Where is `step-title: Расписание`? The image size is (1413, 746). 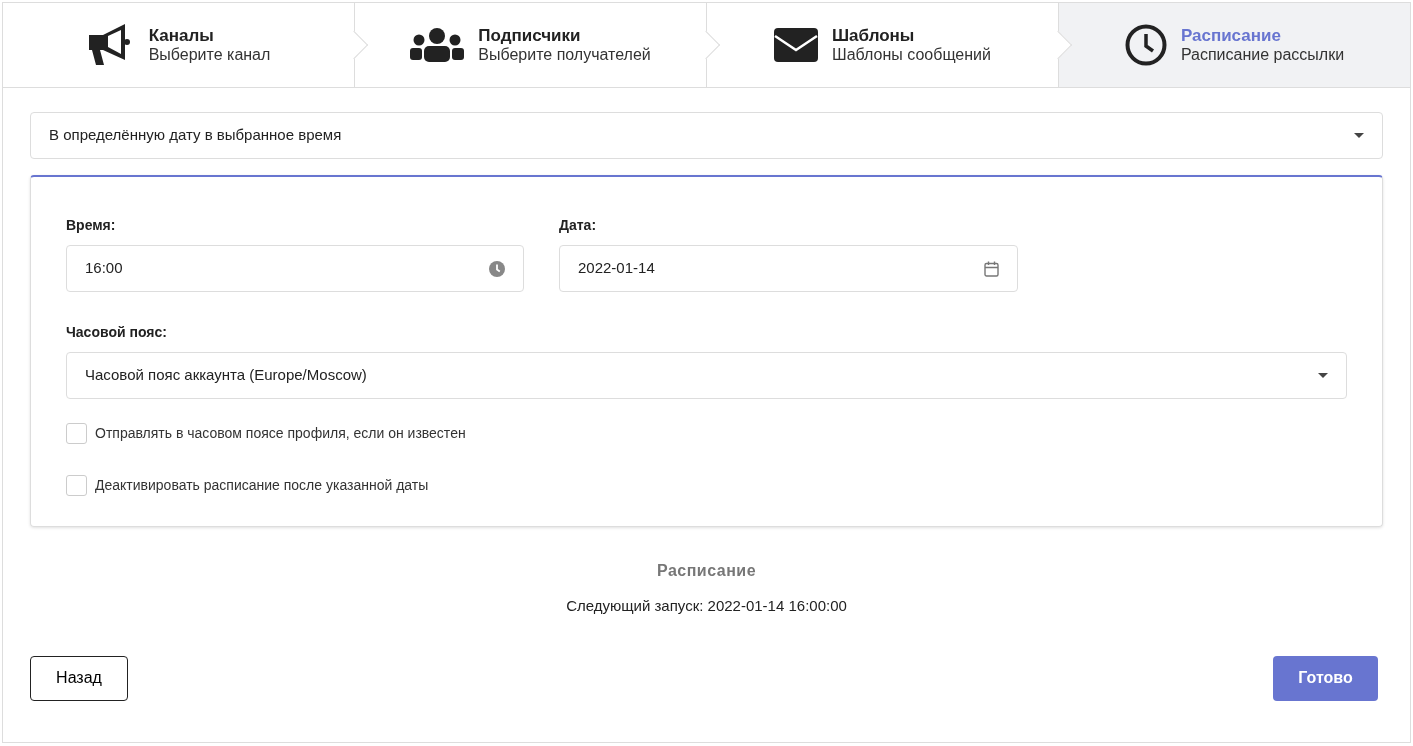 step-title: Расписание is located at coordinates (1231, 36).